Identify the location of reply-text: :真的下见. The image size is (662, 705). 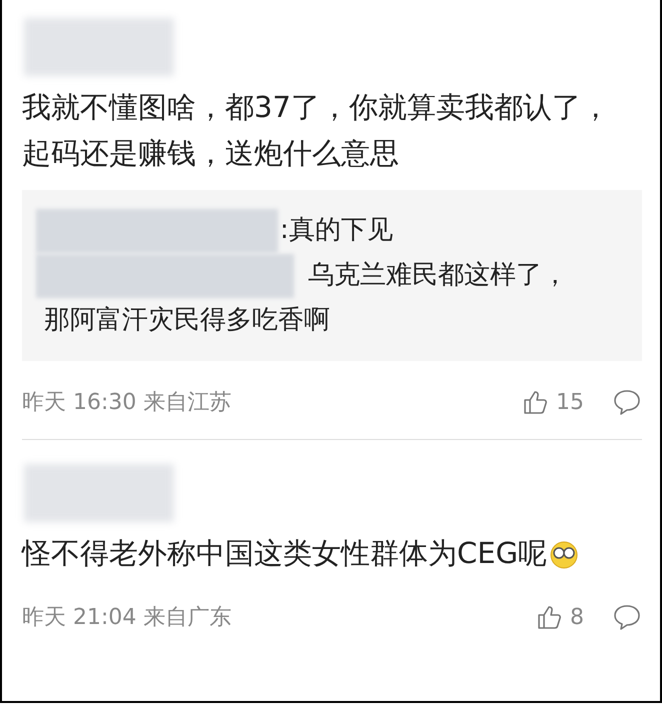
(336, 230).